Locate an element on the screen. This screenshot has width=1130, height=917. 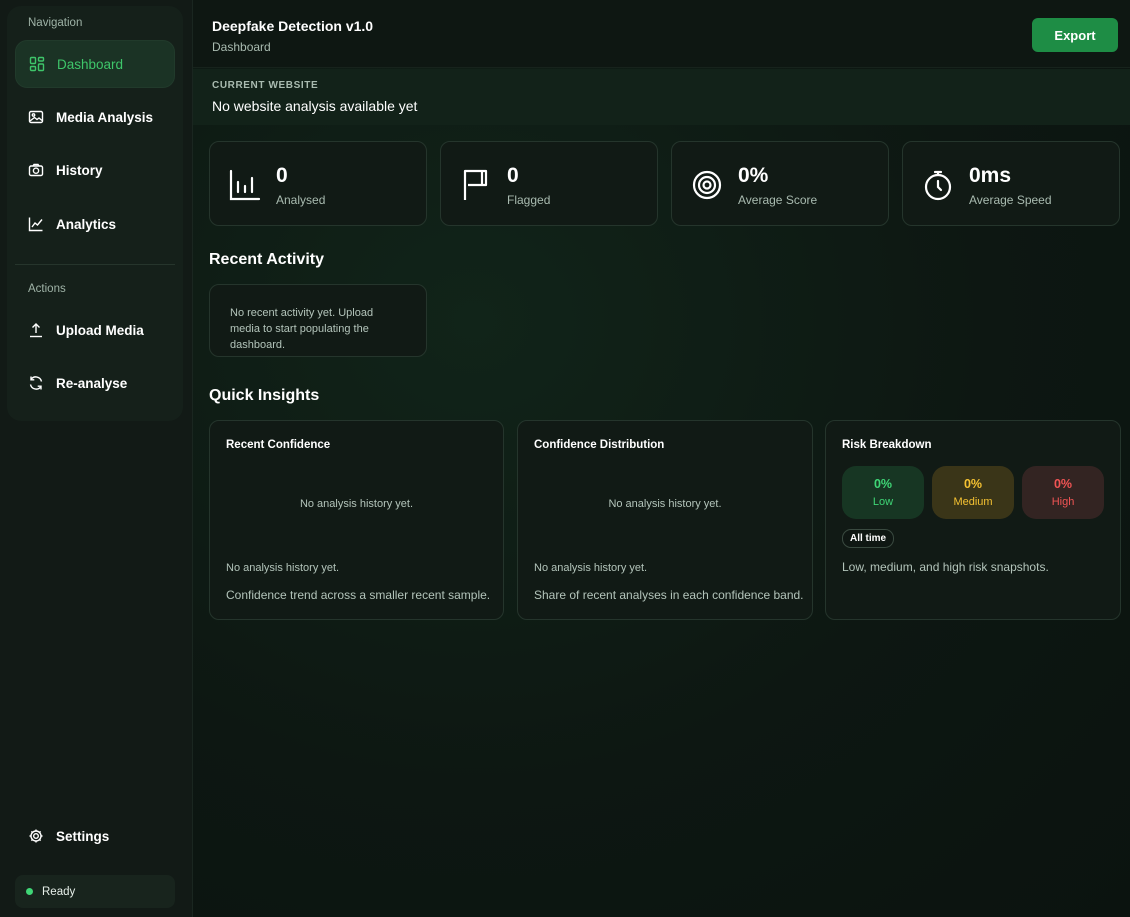
sidebar-item-label: Re-analyse is located at coordinates (92, 383).